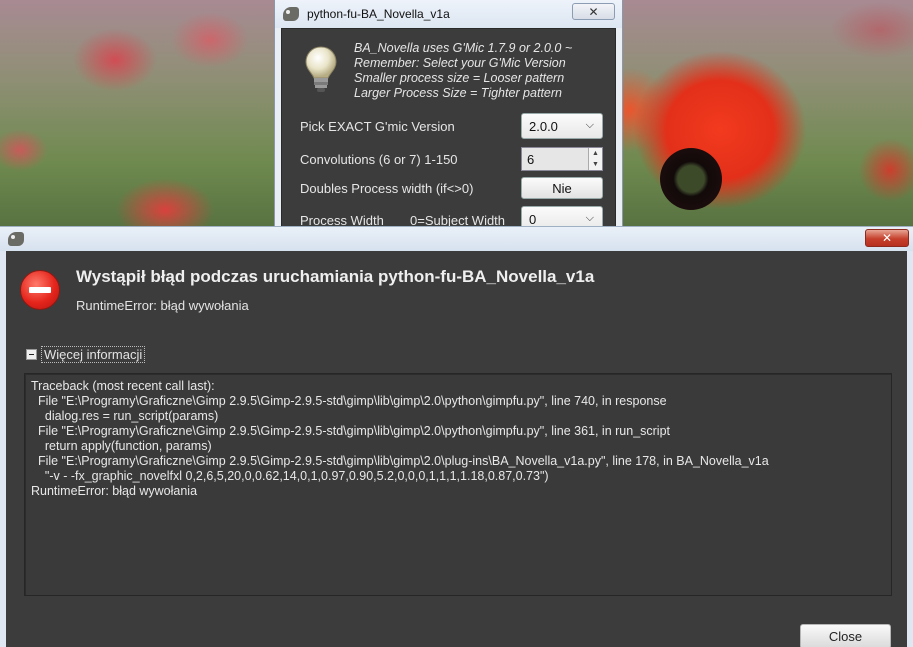  What do you see at coordinates (562, 188) in the screenshot?
I see `doubles-toggle-button: Nie` at bounding box center [562, 188].